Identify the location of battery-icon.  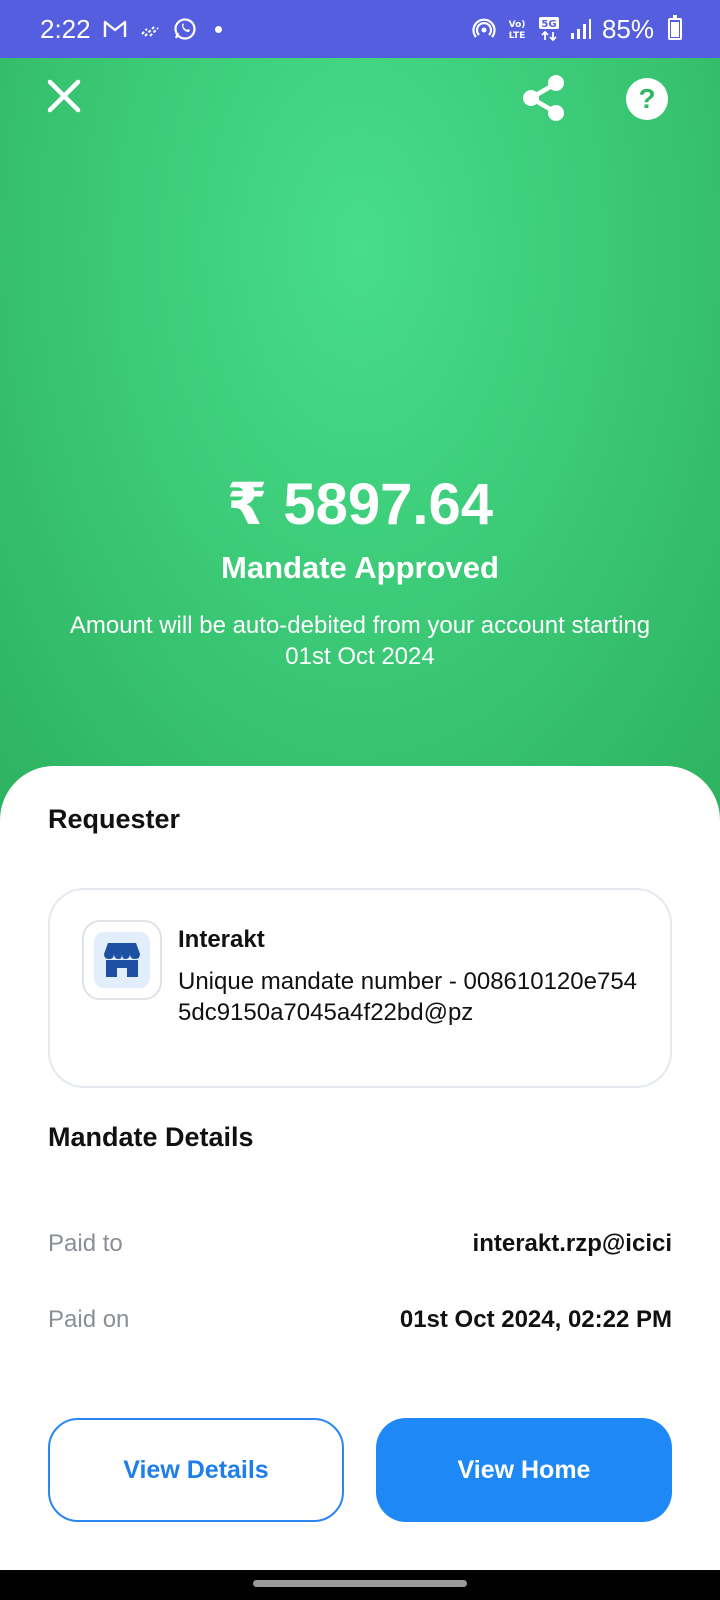
(675, 27).